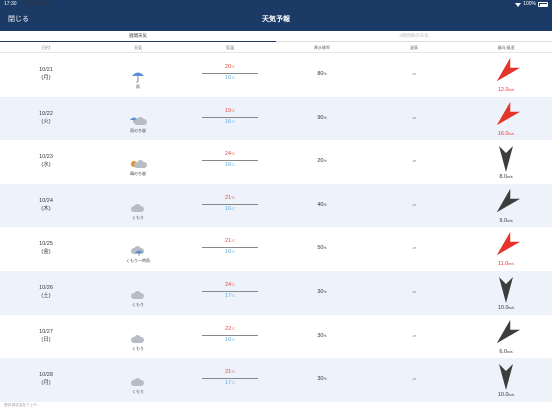 The width and height of the screenshot is (552, 414). Describe the element at coordinates (46, 292) in the screenshot. I see `row-date: 10/26 (土)` at that location.